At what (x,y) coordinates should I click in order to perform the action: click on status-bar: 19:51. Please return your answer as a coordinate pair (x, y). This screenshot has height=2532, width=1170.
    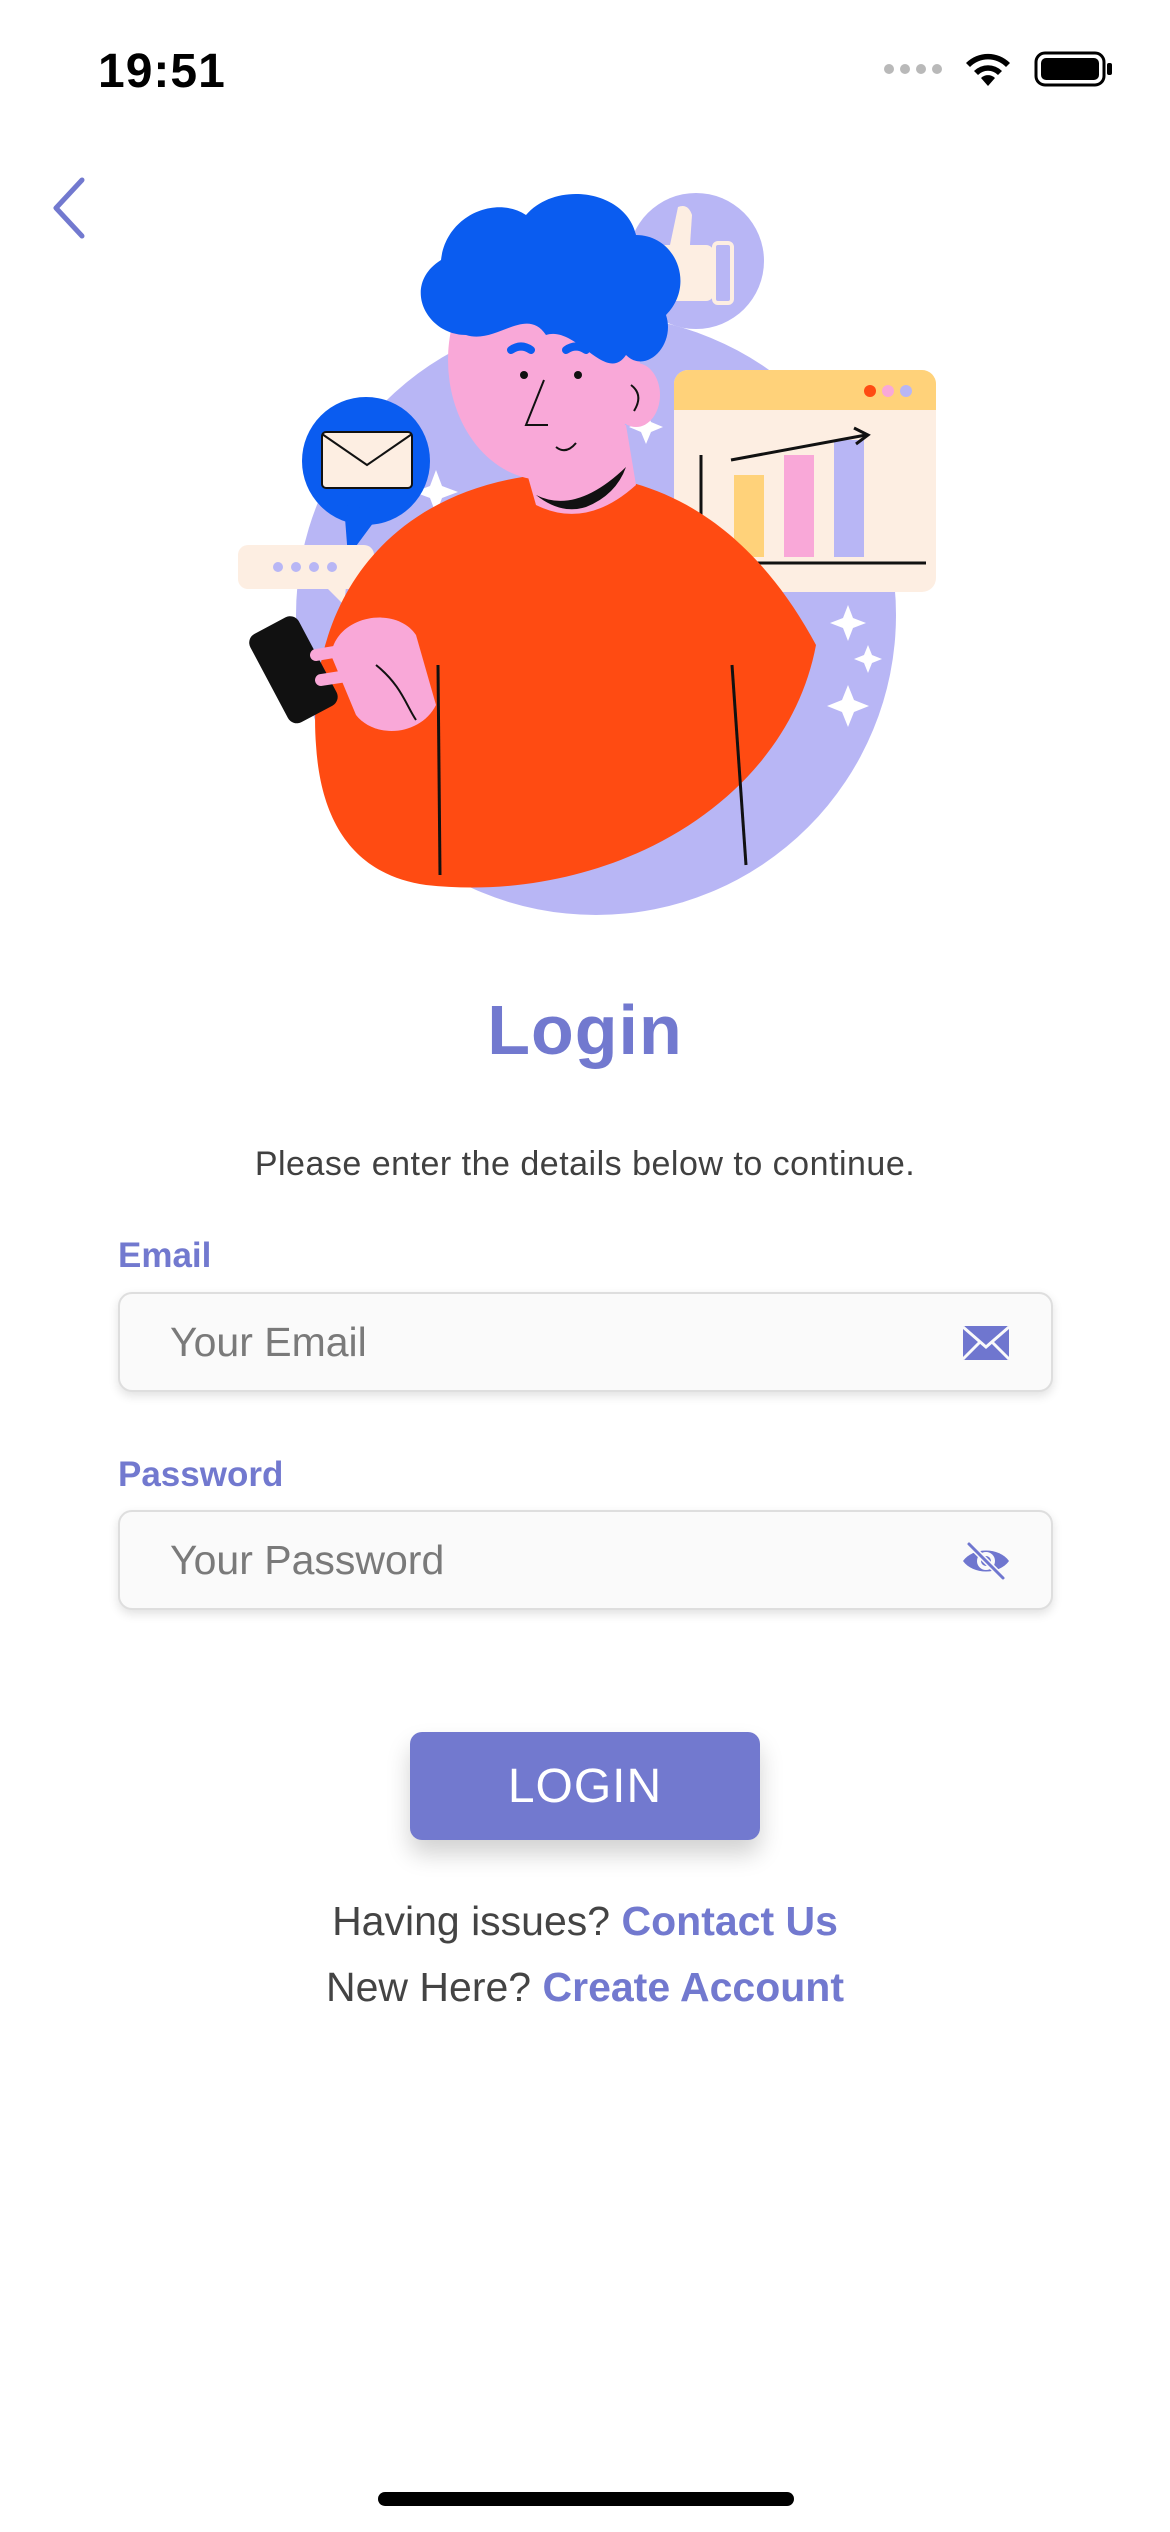
    Looking at the image, I should click on (585, 75).